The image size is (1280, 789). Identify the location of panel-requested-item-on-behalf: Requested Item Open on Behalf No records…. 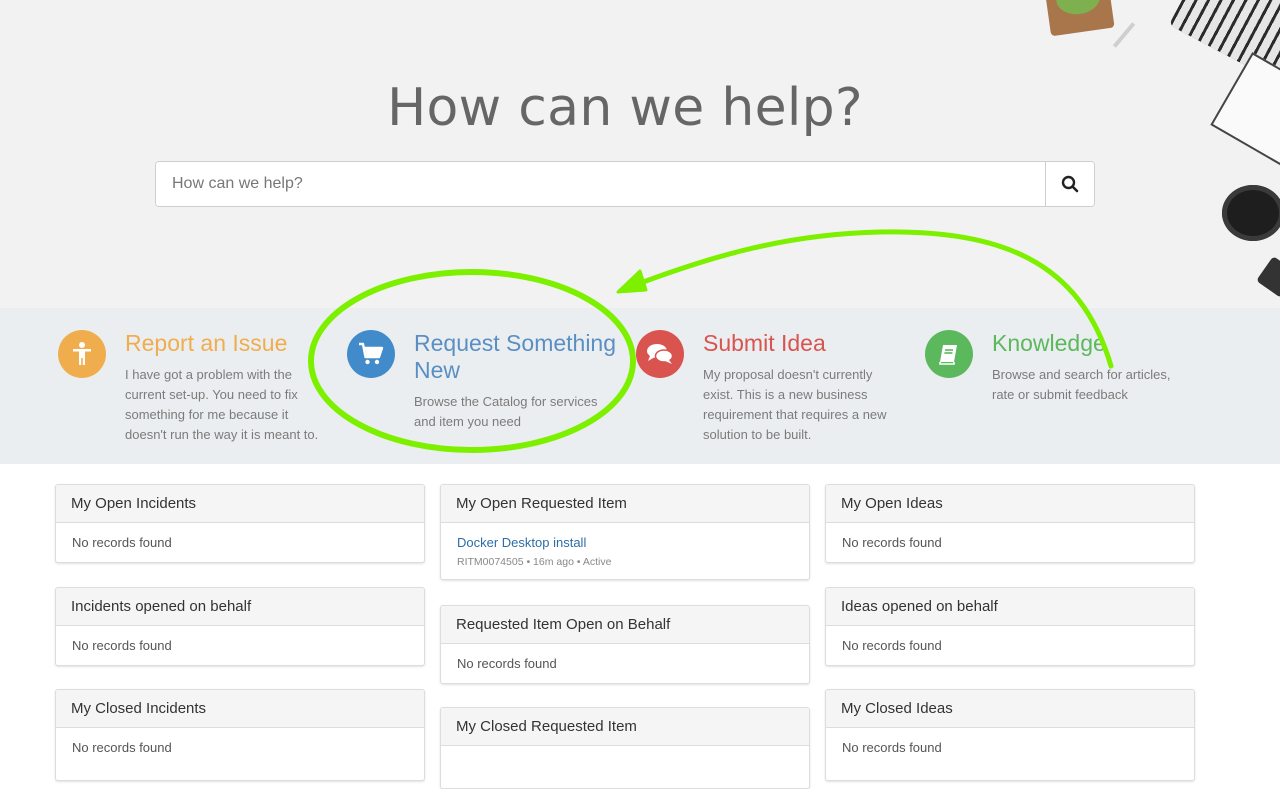
(625, 644).